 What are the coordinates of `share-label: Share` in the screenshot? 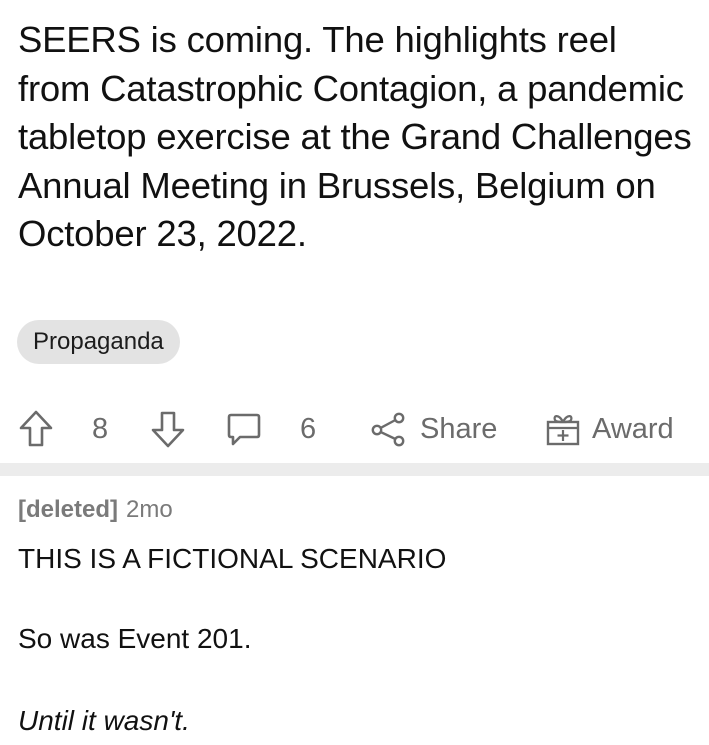 It's located at (459, 428).